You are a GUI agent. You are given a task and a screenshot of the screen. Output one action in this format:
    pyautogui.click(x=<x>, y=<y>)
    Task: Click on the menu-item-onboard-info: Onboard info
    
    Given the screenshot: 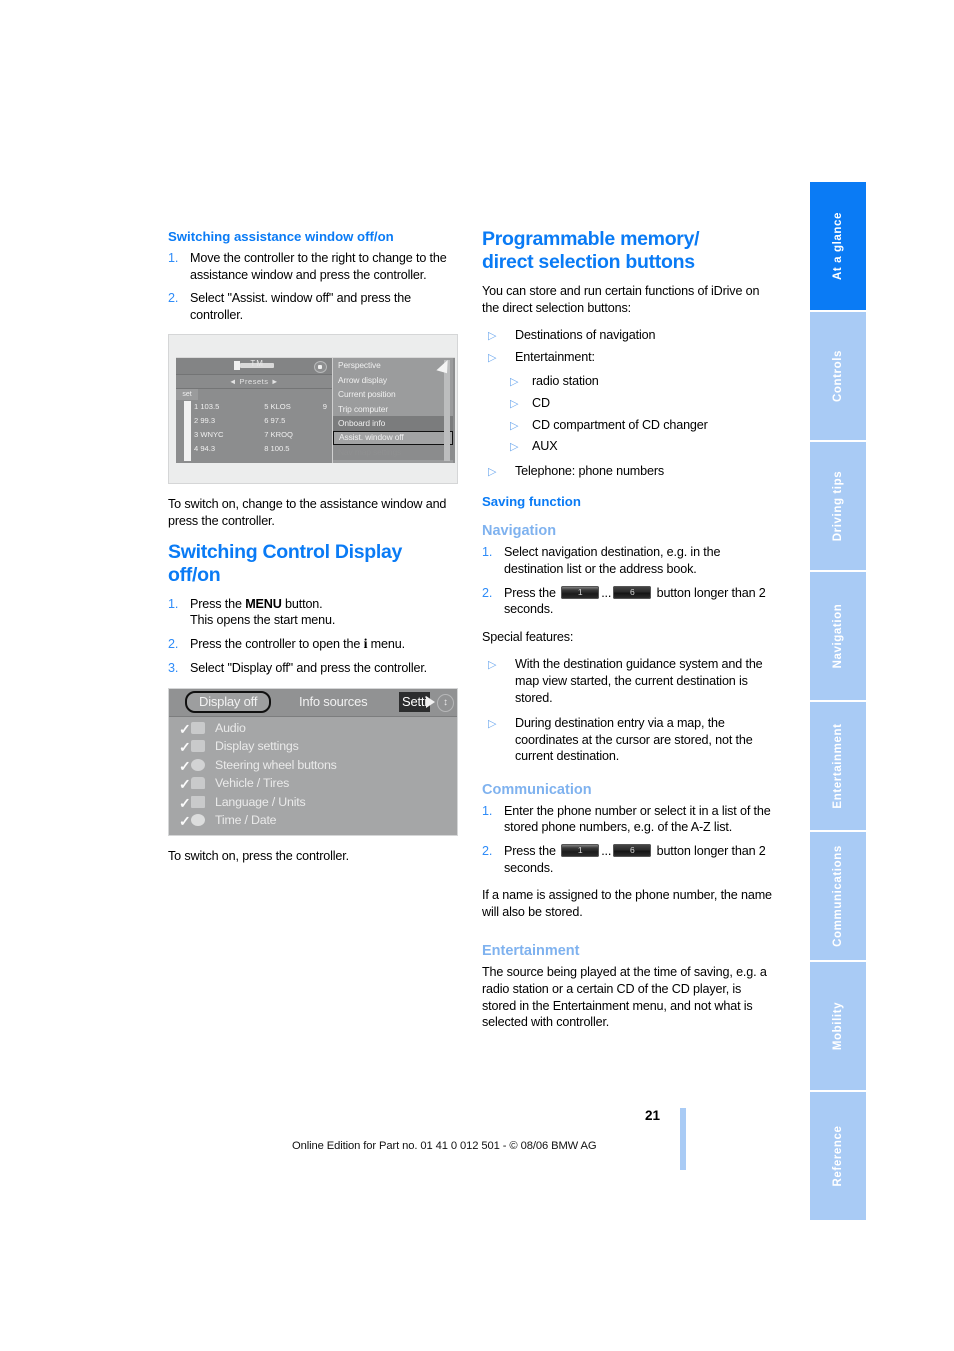 What is the action you would take?
    pyautogui.click(x=393, y=423)
    